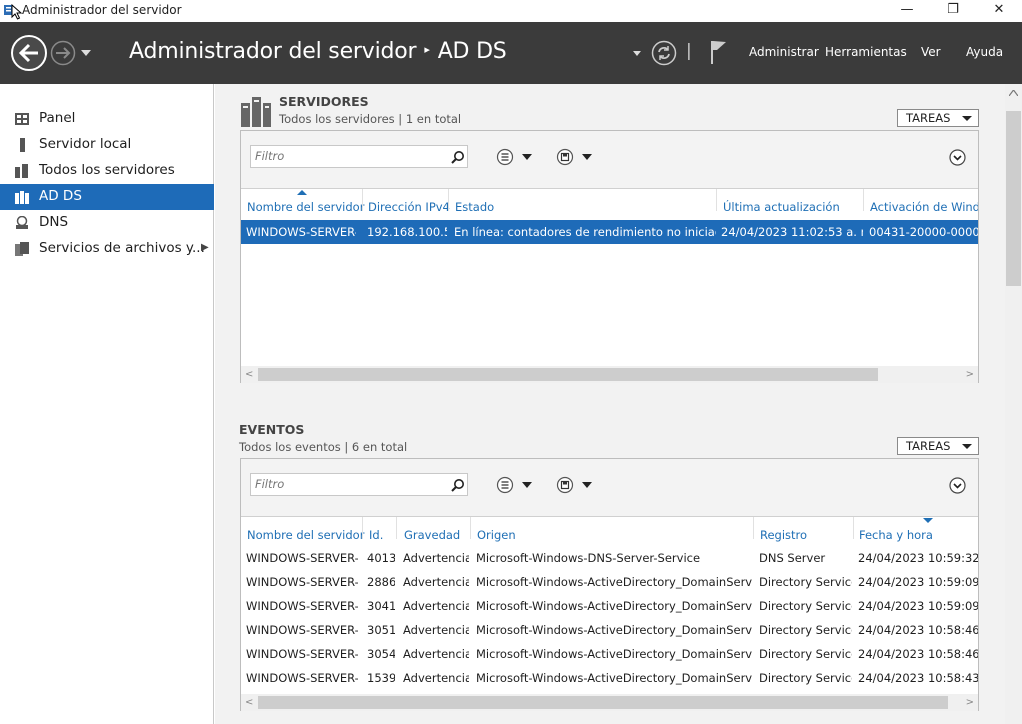 The width and height of the screenshot is (1022, 724). I want to click on menu-herramientas: Herramientas, so click(866, 52).